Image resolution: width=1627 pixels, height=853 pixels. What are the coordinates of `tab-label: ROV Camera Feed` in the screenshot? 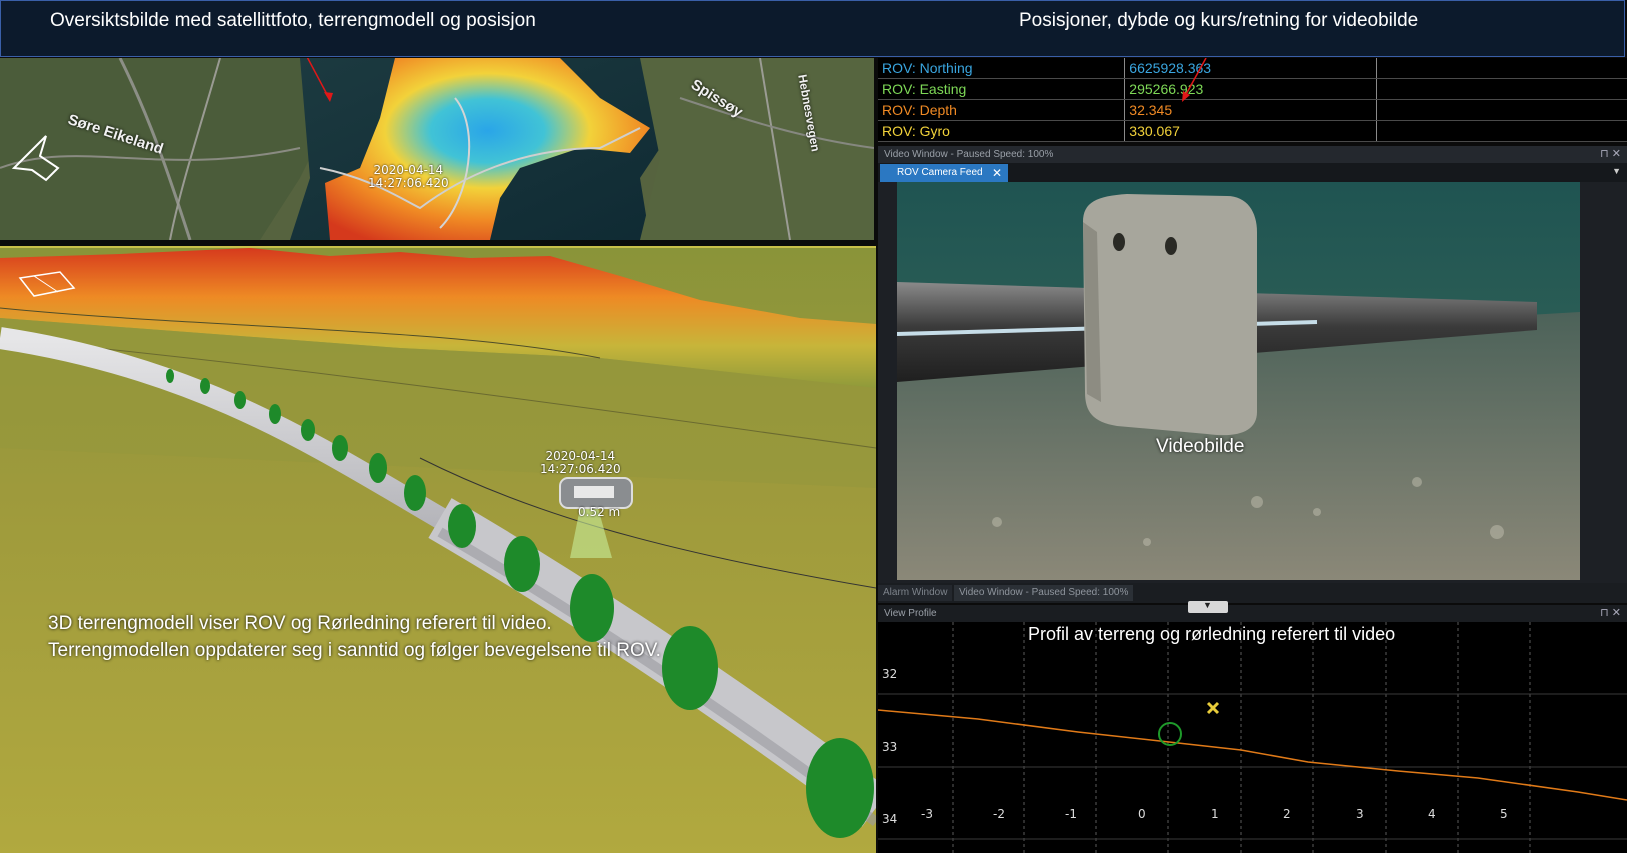 It's located at (940, 172).